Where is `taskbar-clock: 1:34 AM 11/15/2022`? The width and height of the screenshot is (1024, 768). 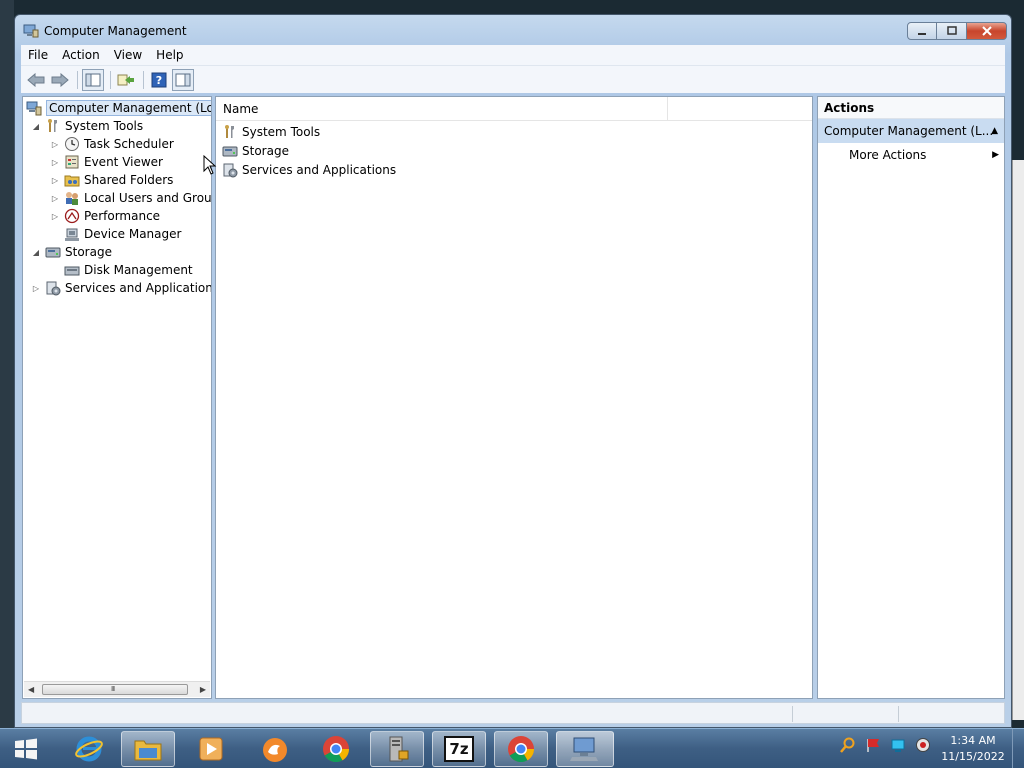 taskbar-clock: 1:34 AM 11/15/2022 is located at coordinates (973, 749).